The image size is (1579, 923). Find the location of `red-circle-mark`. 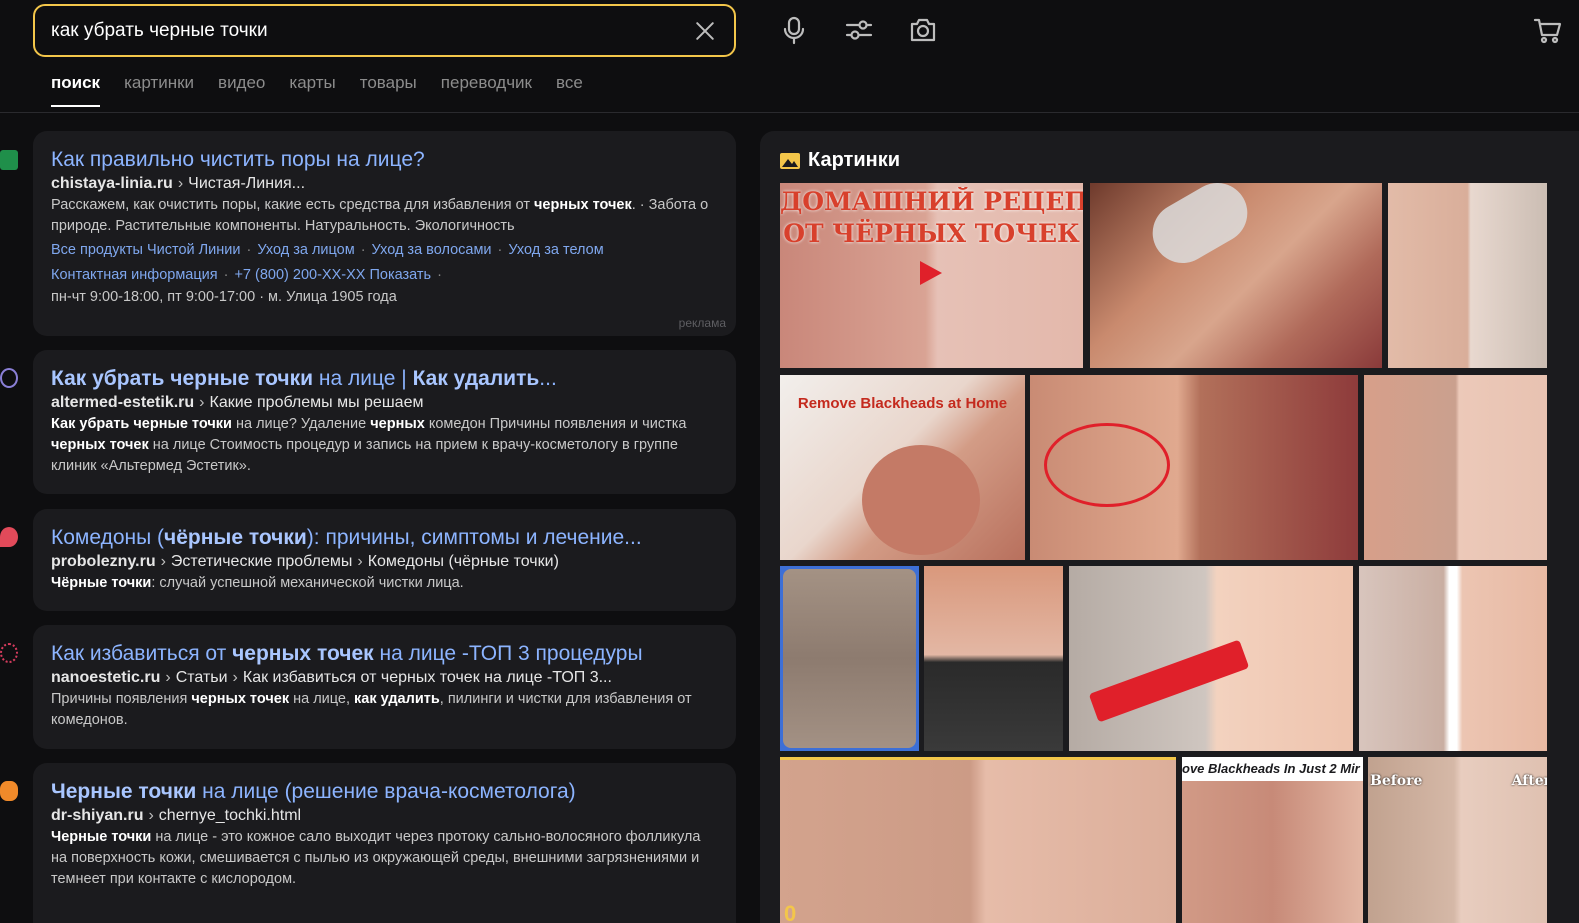

red-circle-mark is located at coordinates (1107, 465).